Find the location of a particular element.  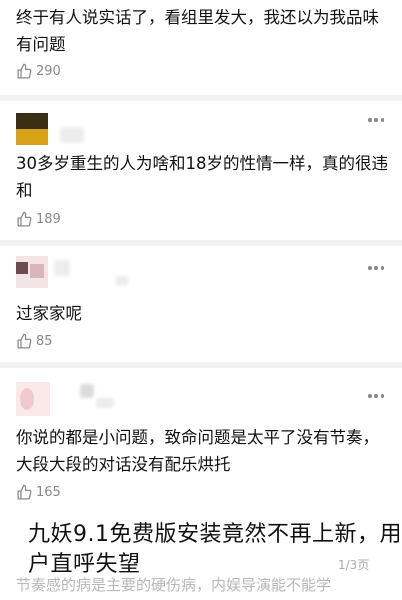

like-button: 165 is located at coordinates (38, 492).